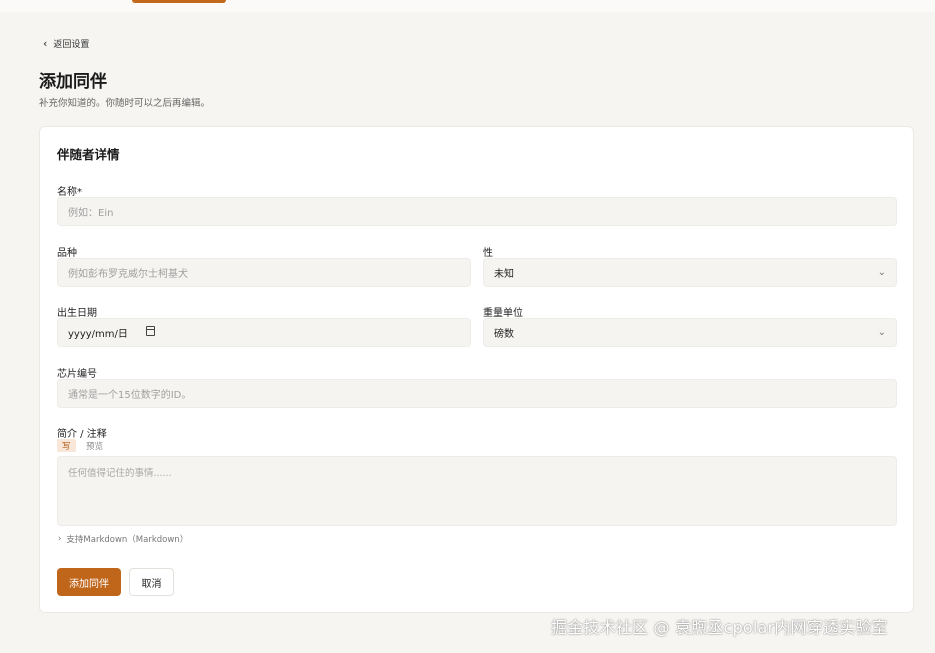  I want to click on calendar-icon, so click(150, 331).